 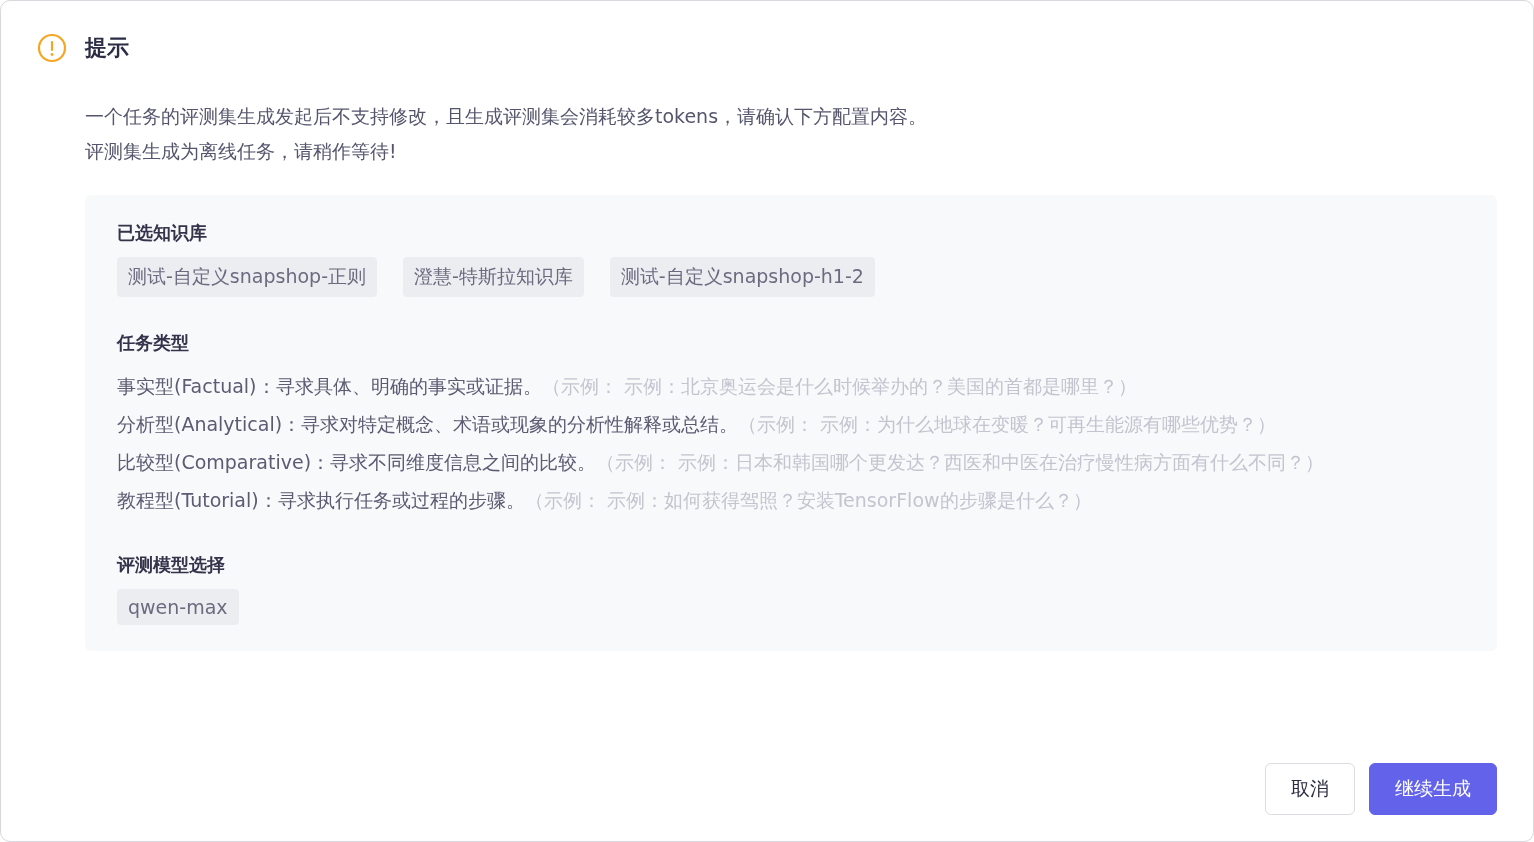 I want to click on continue-button: 继续生成, so click(x=1433, y=789).